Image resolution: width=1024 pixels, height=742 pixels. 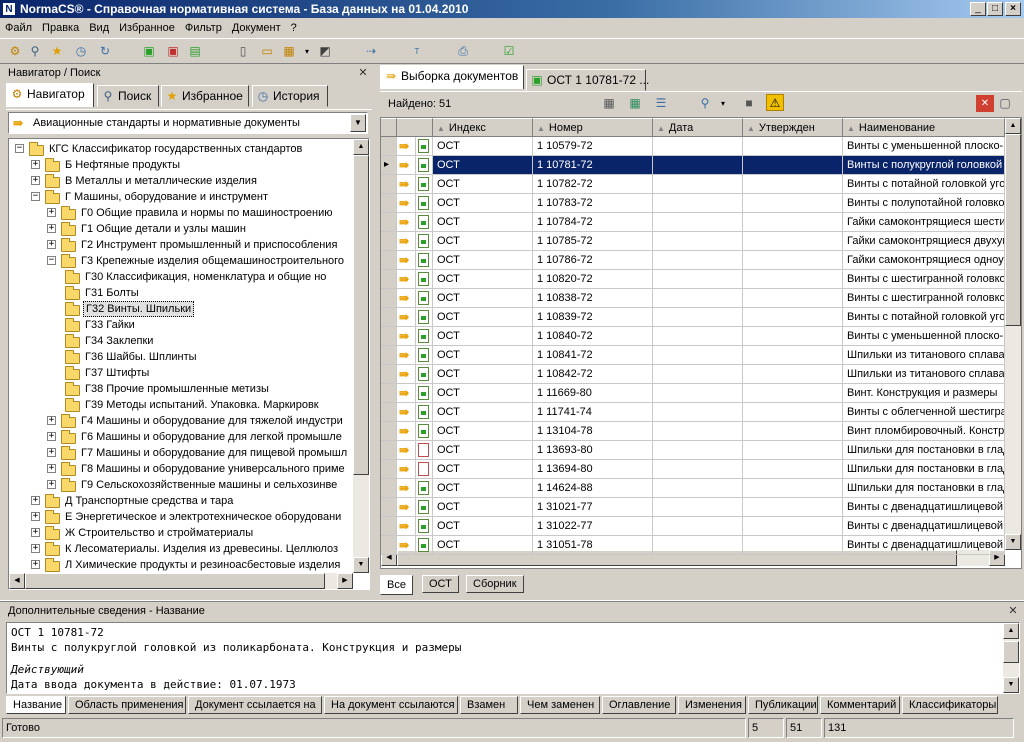 What do you see at coordinates (81, 51) in the screenshot?
I see `history-toolbar-icon: ◷` at bounding box center [81, 51].